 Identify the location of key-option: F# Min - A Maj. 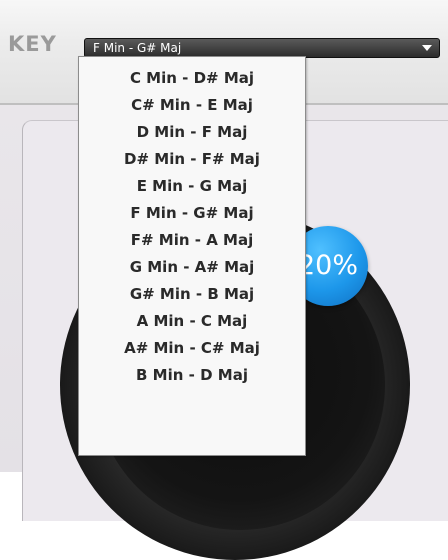
(192, 240).